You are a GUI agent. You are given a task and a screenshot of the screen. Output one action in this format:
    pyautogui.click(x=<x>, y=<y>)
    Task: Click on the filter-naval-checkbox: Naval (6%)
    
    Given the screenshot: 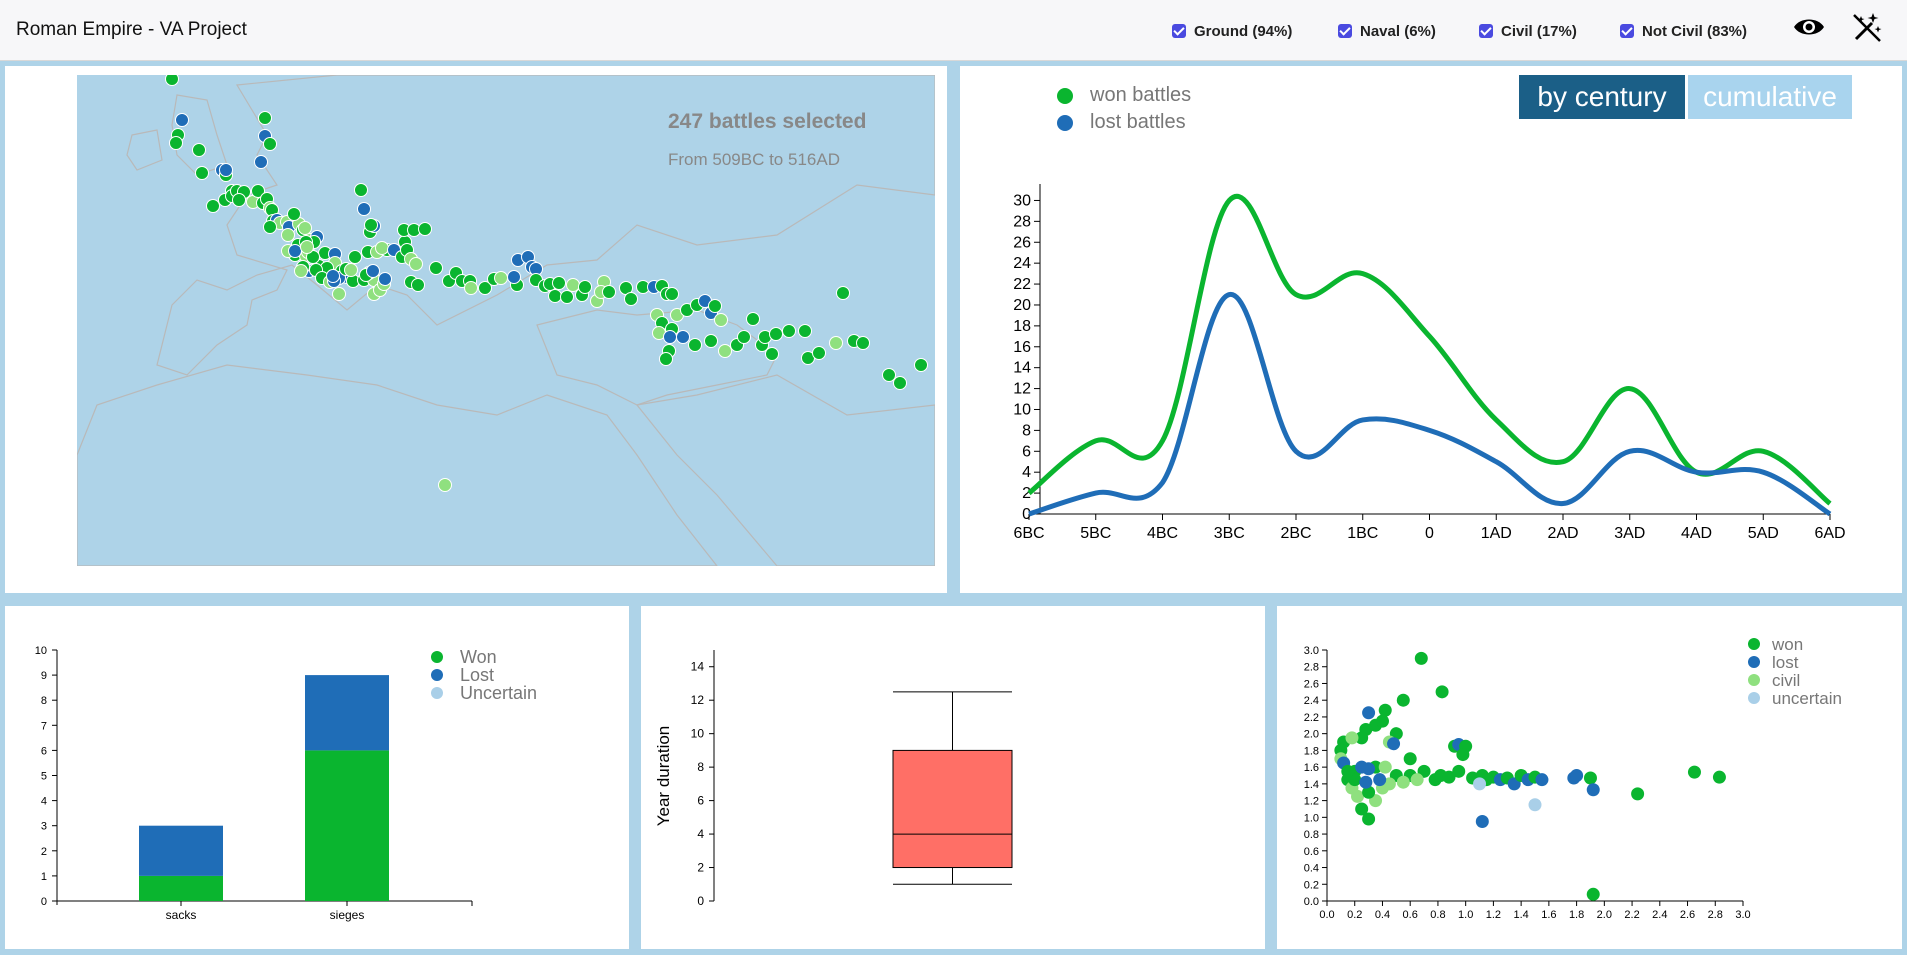 What is the action you would take?
    pyautogui.click(x=1387, y=31)
    